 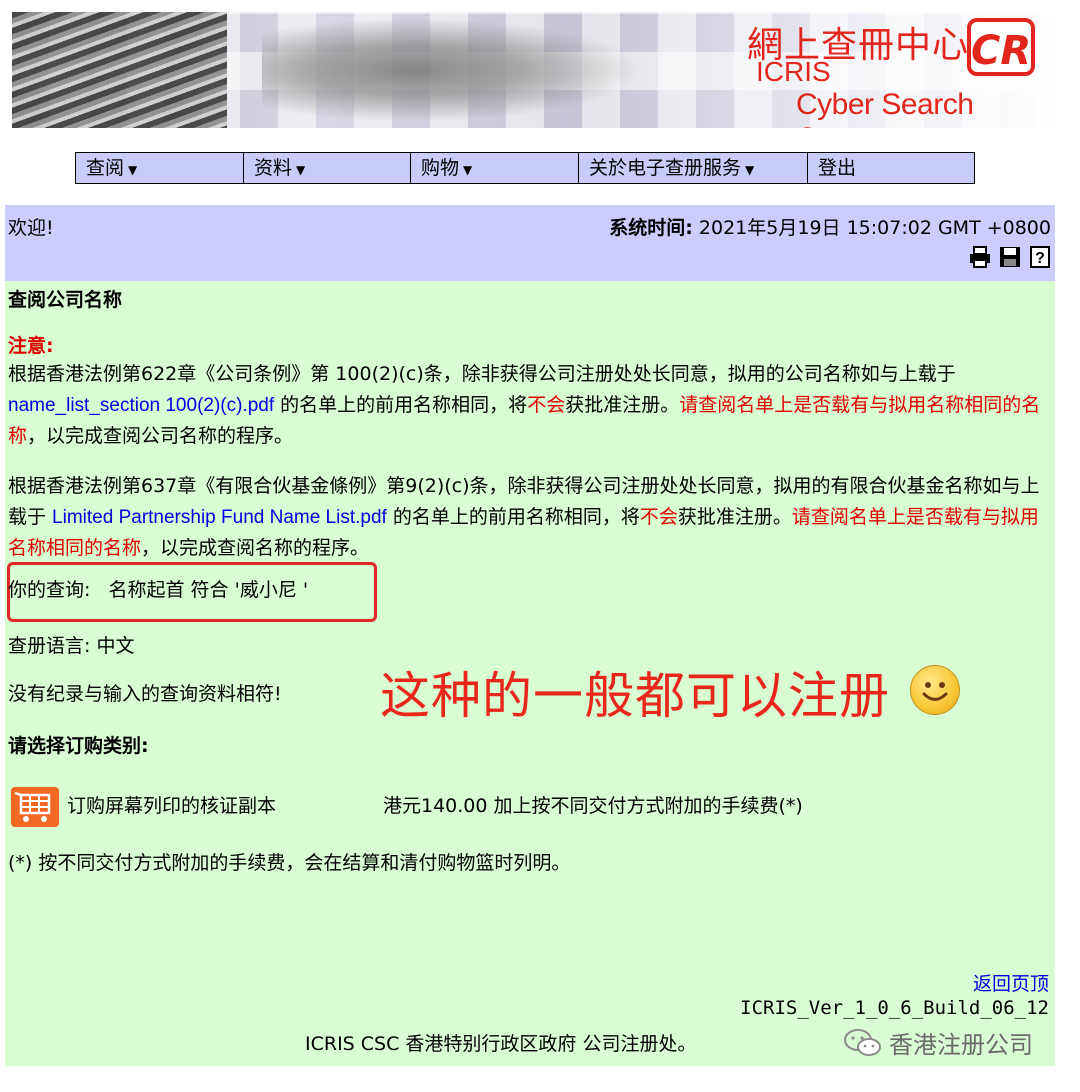 I want to click on wechat-watermark: 香港注册公司, so click(x=938, y=1042).